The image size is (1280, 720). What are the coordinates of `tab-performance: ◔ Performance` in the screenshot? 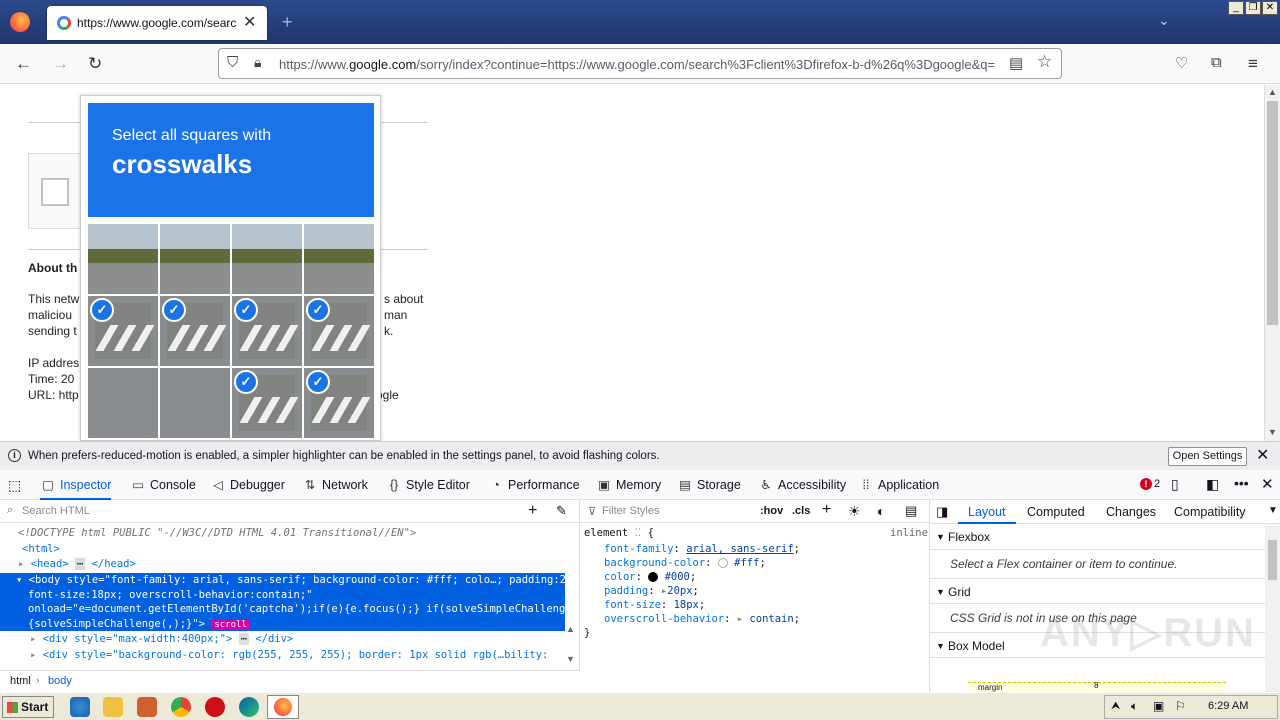 It's located at (533, 485).